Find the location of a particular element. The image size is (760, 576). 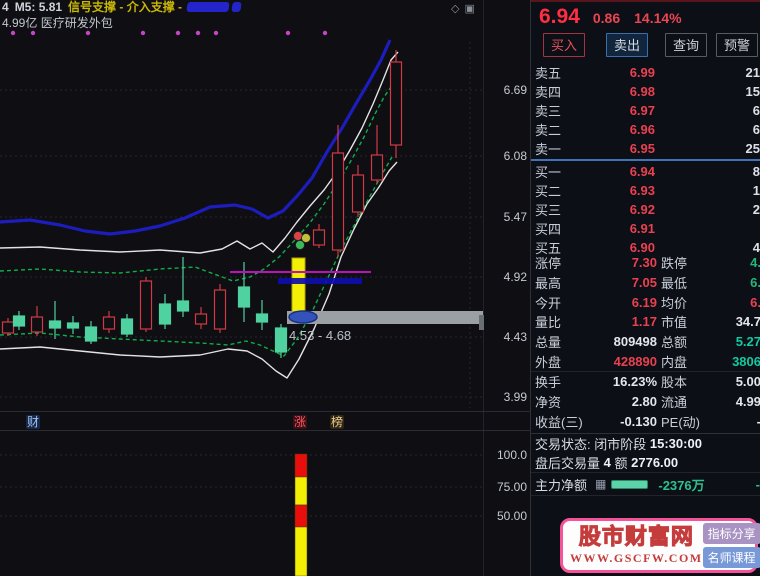

chart-tag-button: 榜 is located at coordinates (337, 422).